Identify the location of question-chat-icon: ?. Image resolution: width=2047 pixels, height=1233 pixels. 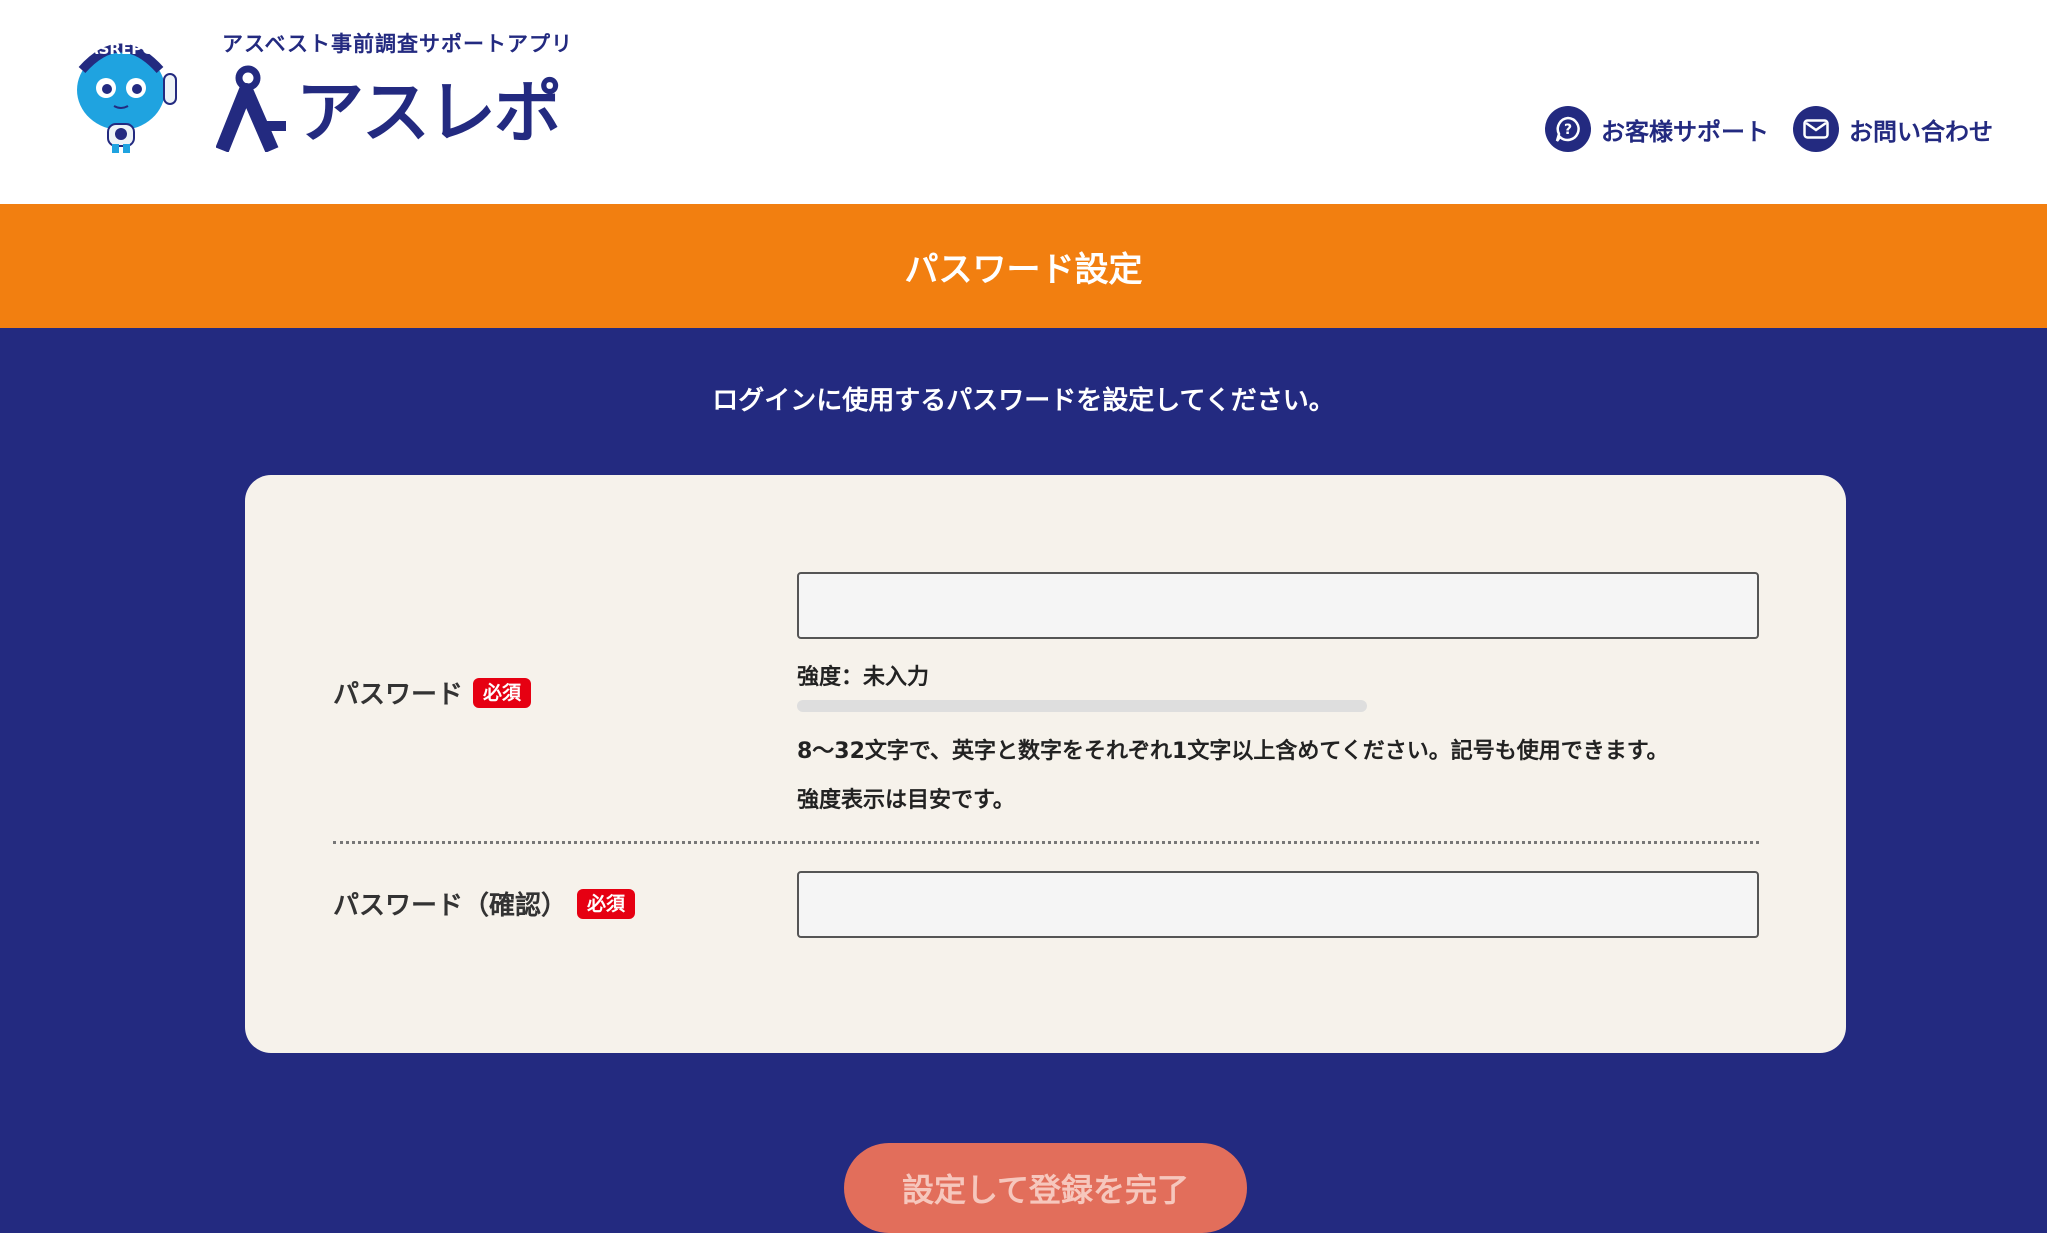
(1568, 129).